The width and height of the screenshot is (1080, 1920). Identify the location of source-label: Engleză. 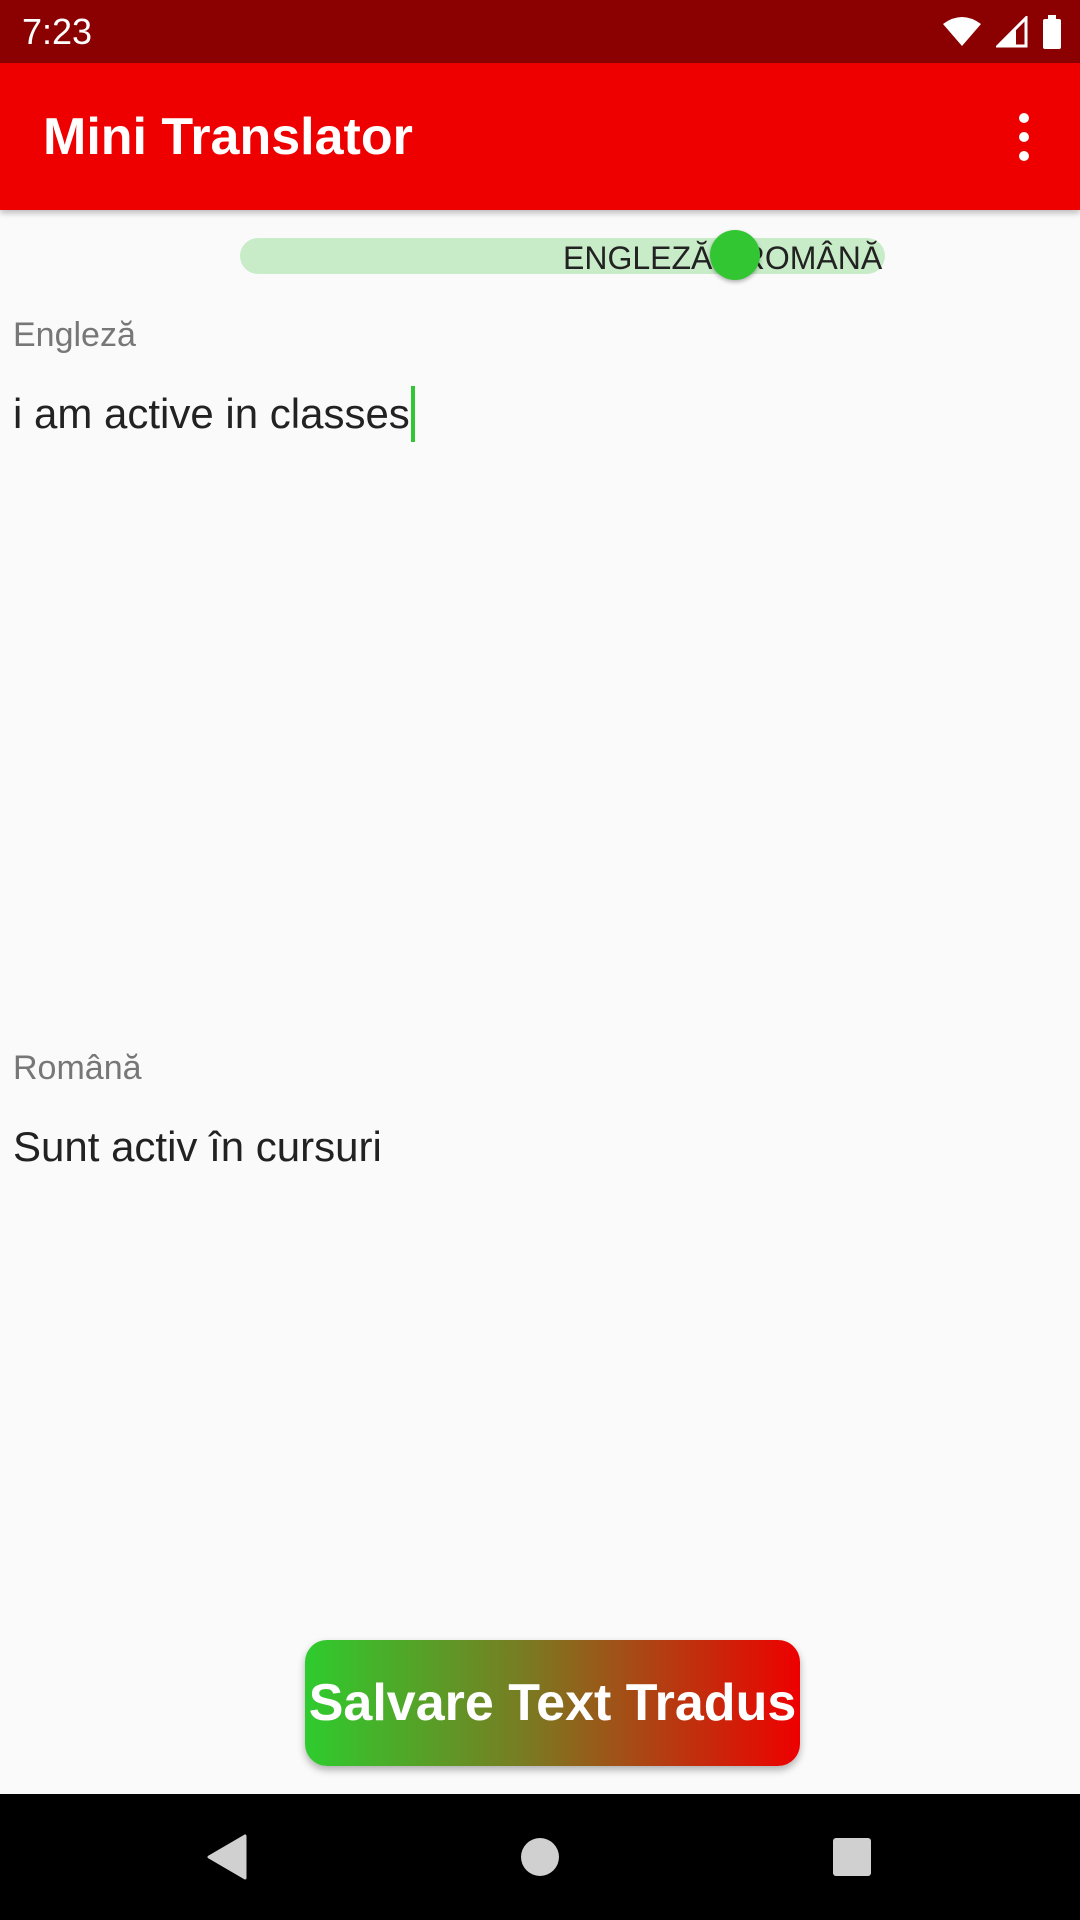
(74, 335).